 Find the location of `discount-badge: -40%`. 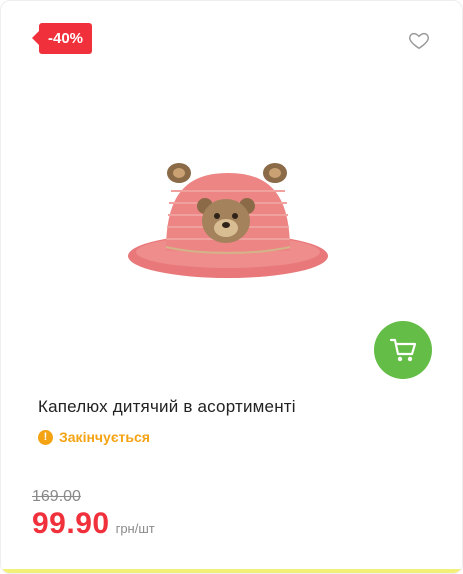

discount-badge: -40% is located at coordinates (62, 38).